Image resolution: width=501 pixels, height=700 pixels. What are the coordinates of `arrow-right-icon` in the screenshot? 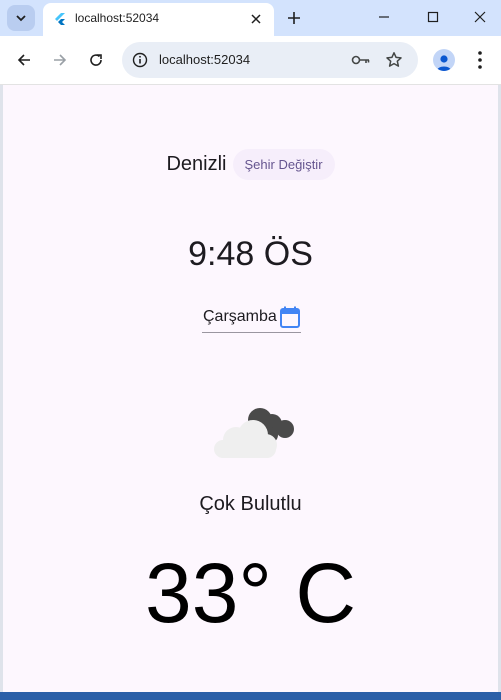 It's located at (60, 60).